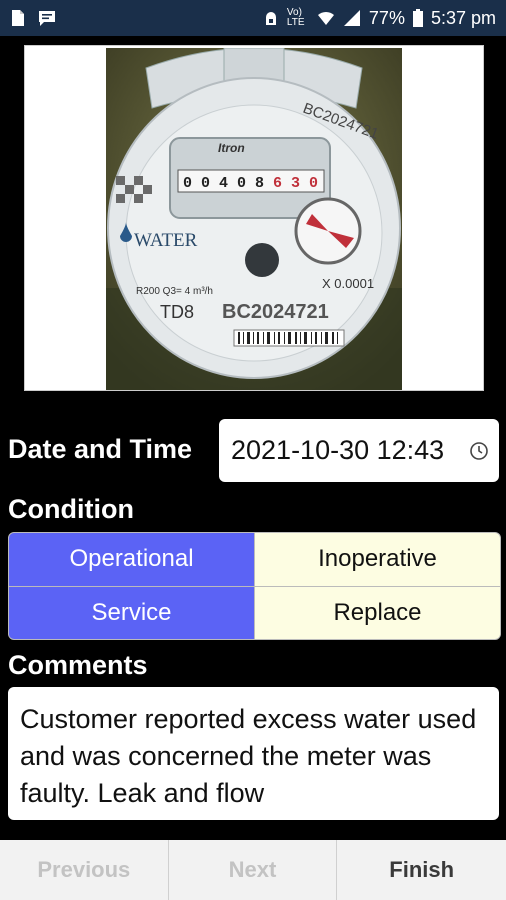 The height and width of the screenshot is (900, 506). I want to click on message-notification-icon, so click(47, 18).